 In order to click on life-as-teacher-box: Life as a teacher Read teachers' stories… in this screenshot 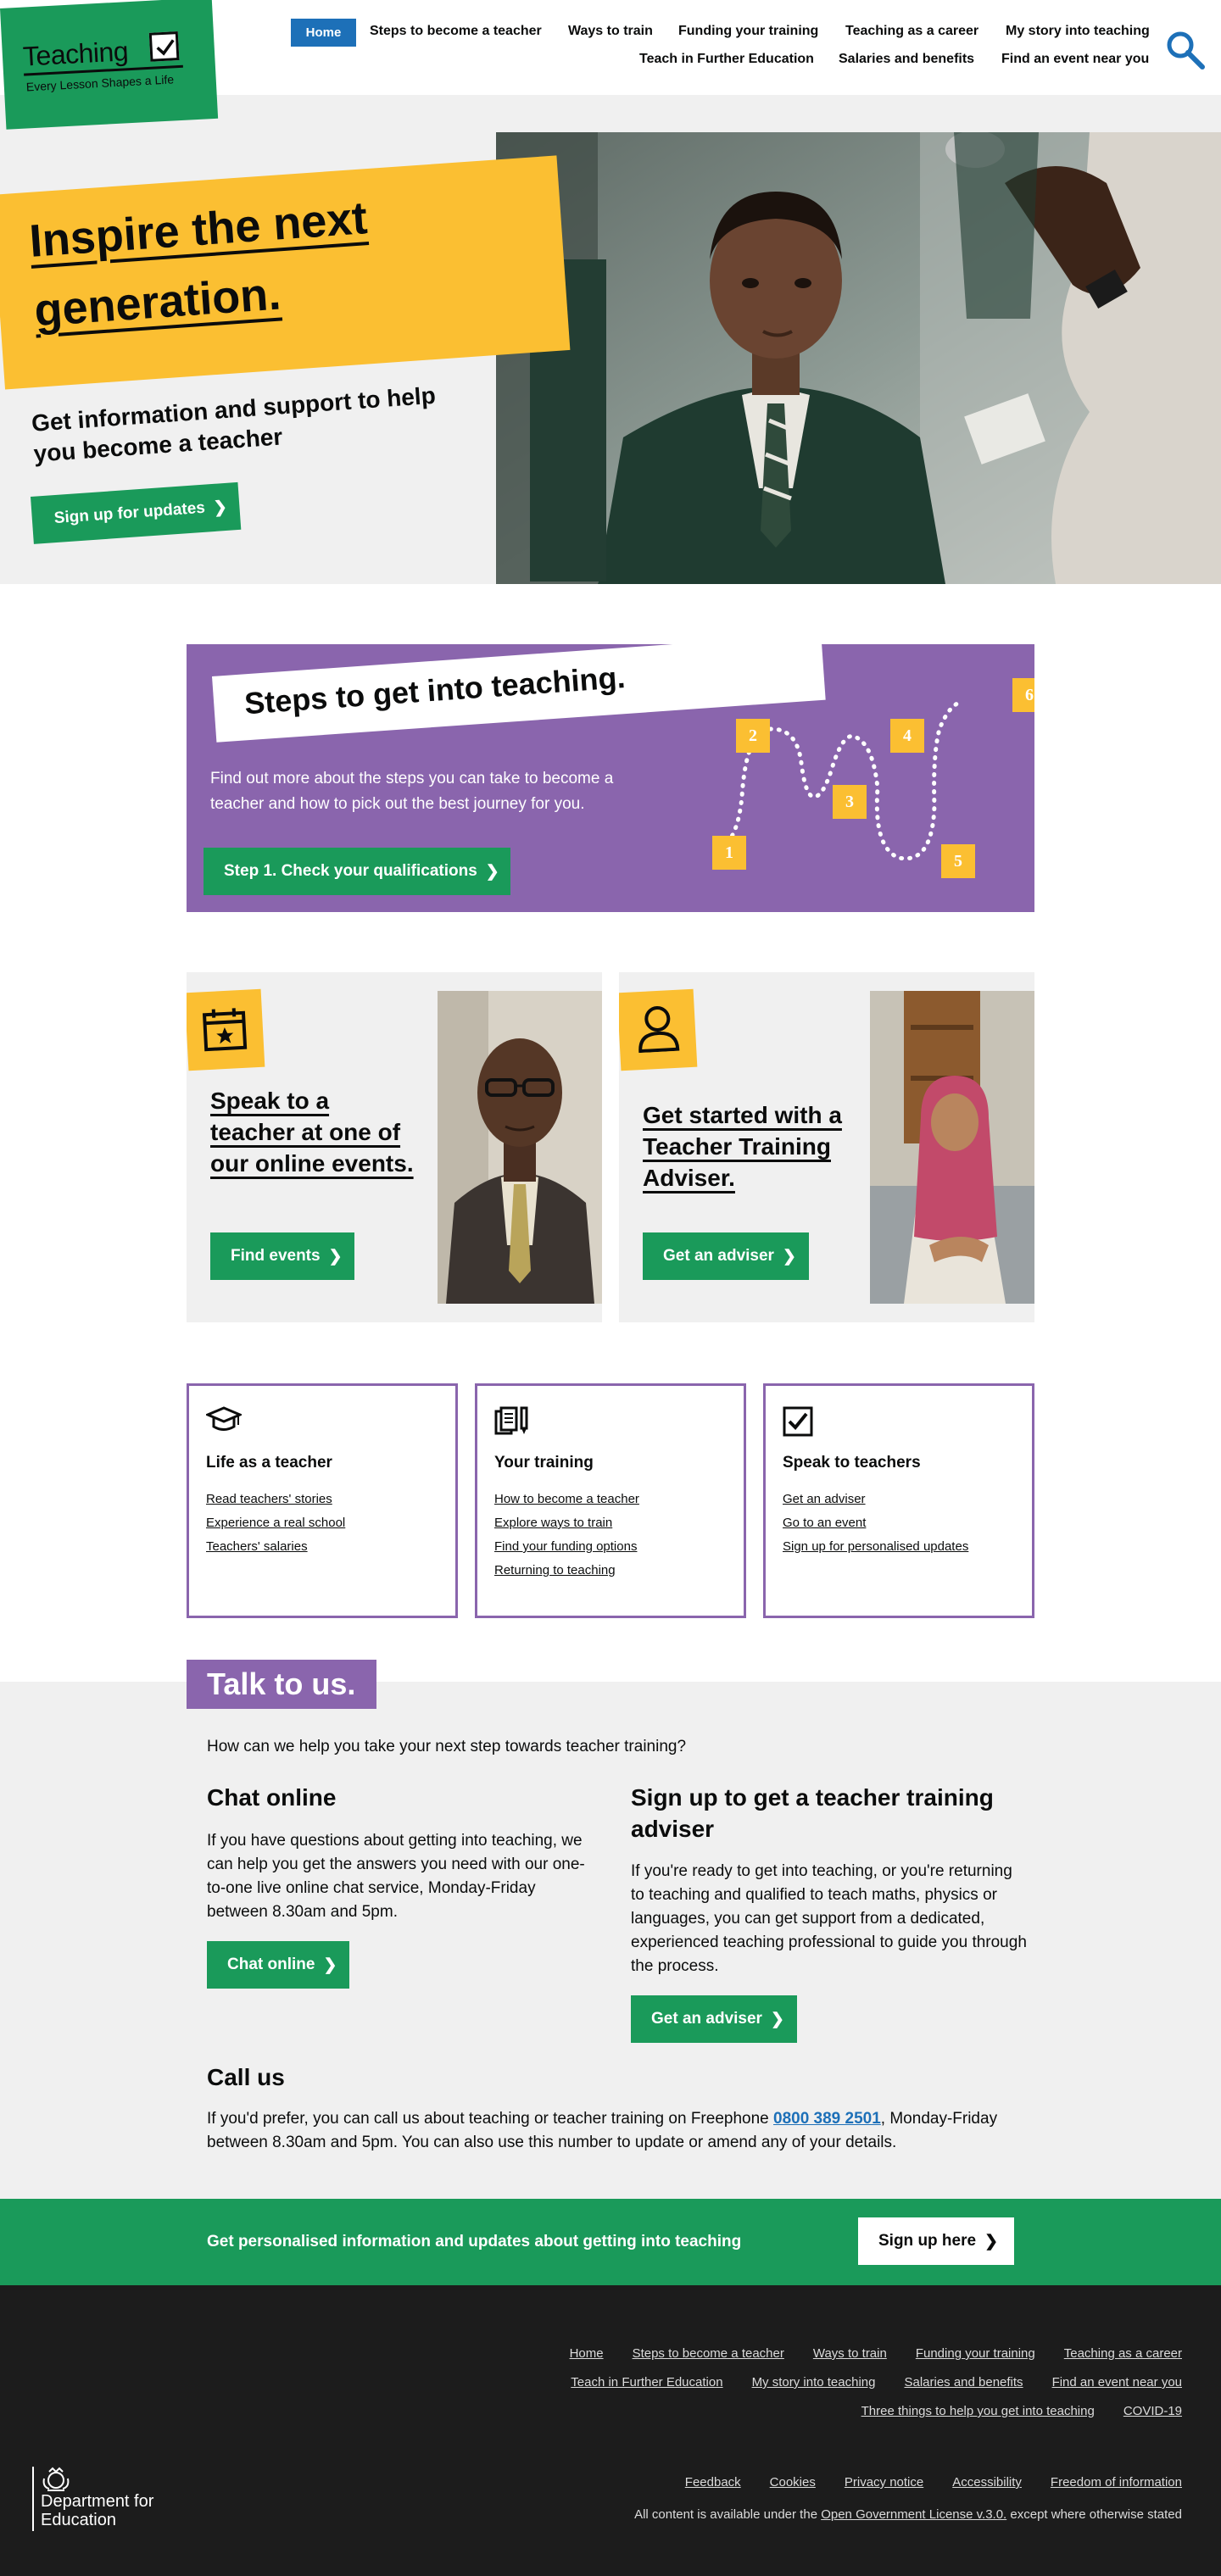, I will do `click(322, 1500)`.